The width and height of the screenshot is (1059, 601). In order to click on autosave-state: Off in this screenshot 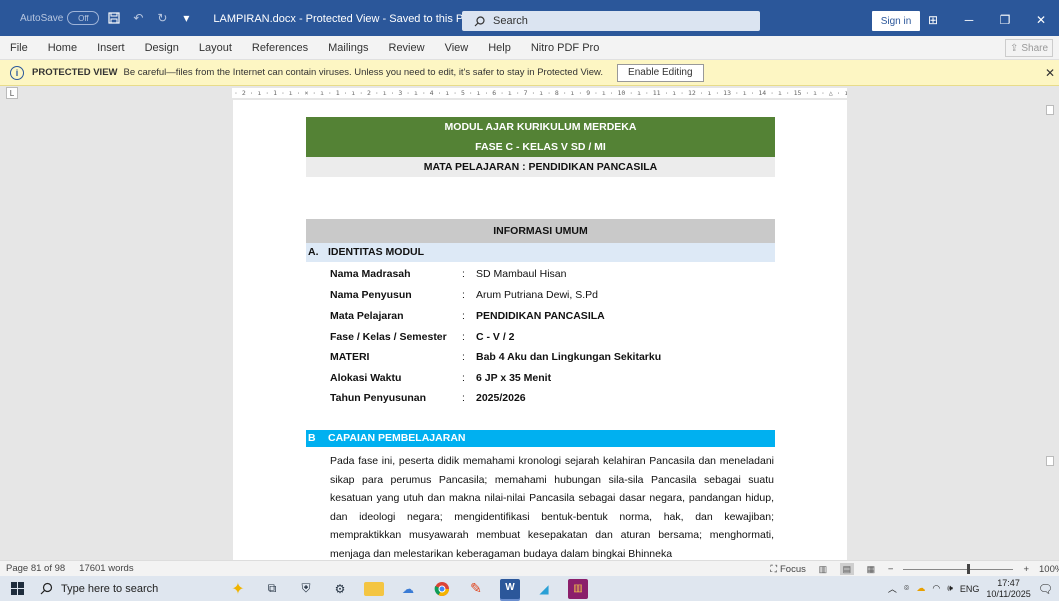, I will do `click(83, 18)`.